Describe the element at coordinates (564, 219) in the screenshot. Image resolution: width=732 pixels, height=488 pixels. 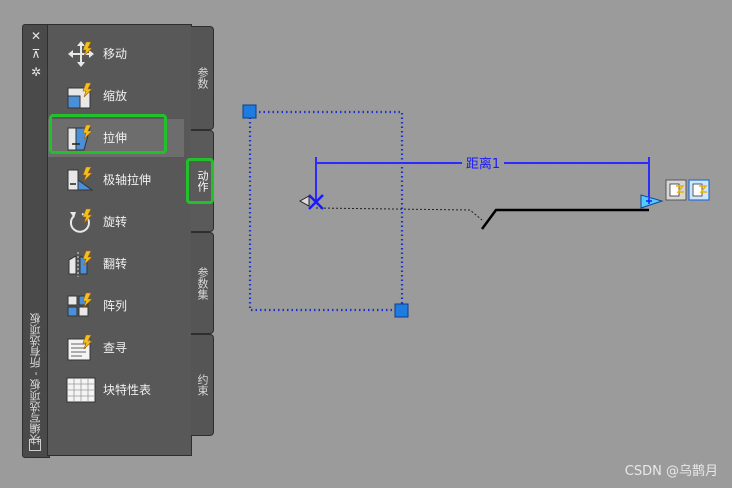
I see `solid-edge` at that location.